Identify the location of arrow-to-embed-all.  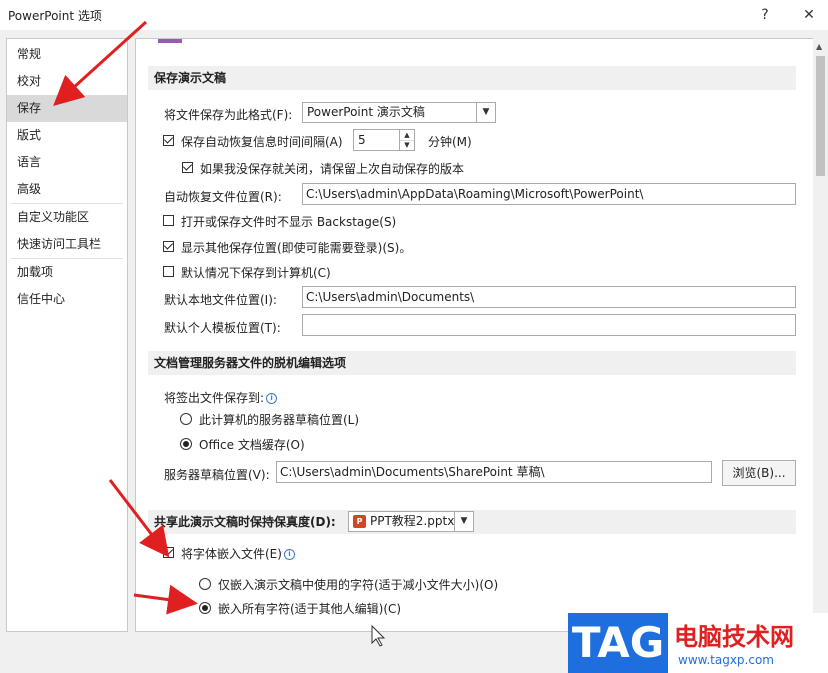
(165, 599).